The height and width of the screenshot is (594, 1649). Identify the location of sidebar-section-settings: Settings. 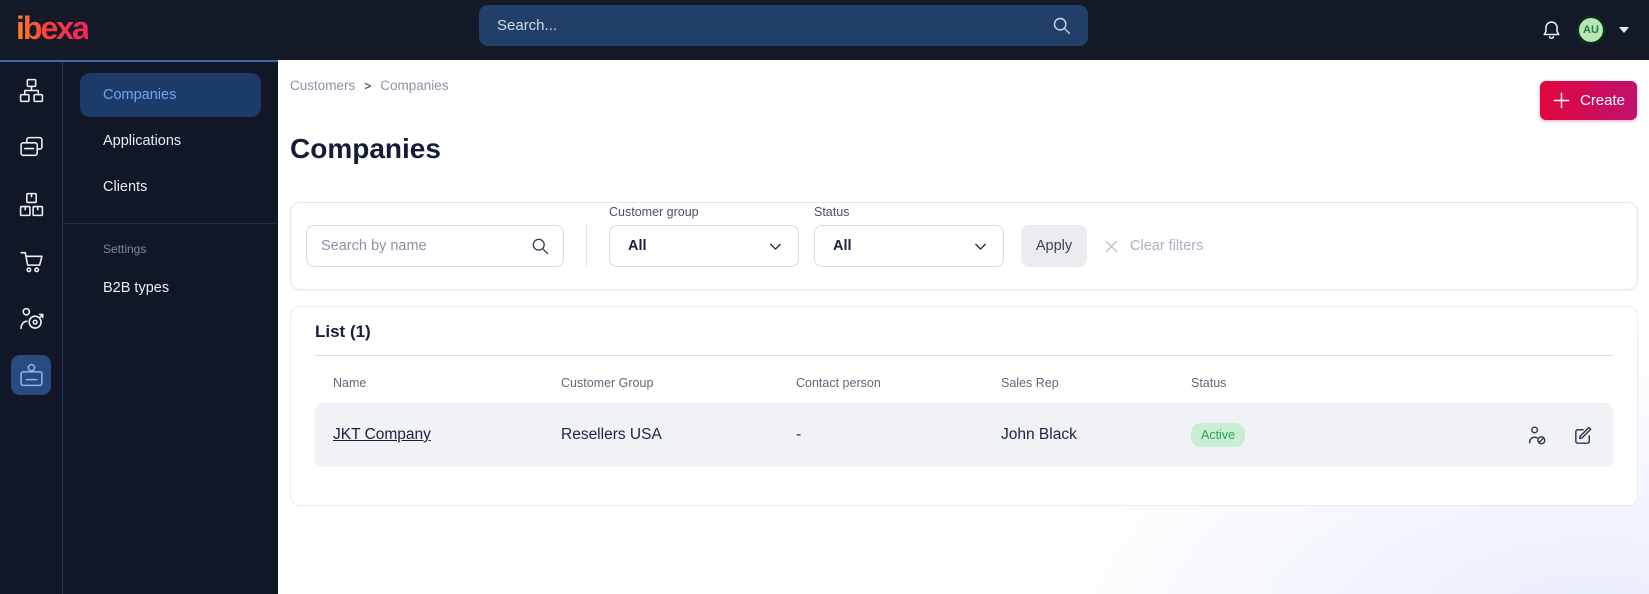
(125, 249).